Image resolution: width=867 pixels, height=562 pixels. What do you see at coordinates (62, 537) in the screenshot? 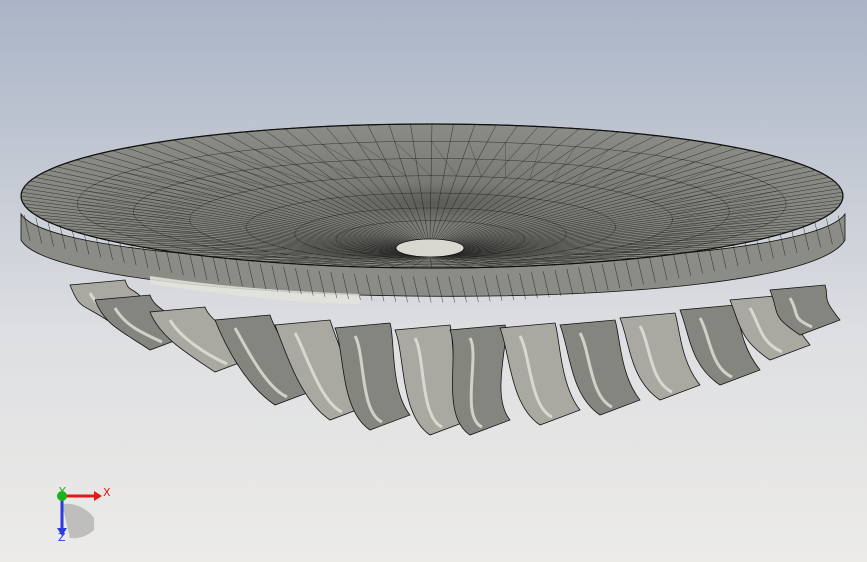
I see `z-axis-label: Z` at bounding box center [62, 537].